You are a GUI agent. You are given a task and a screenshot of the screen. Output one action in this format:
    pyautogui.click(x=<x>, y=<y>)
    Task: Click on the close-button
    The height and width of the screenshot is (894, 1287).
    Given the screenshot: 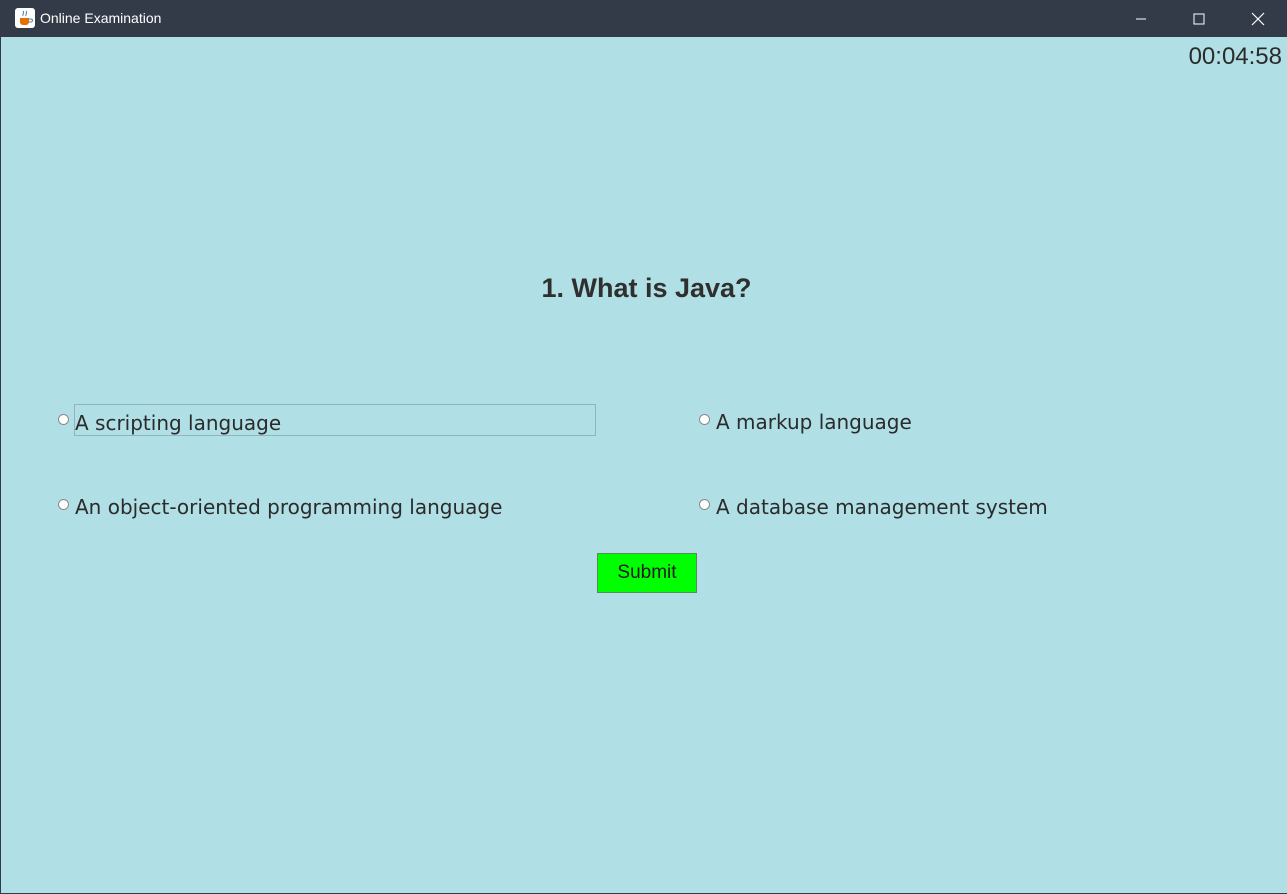 What is the action you would take?
    pyautogui.click(x=1258, y=18)
    